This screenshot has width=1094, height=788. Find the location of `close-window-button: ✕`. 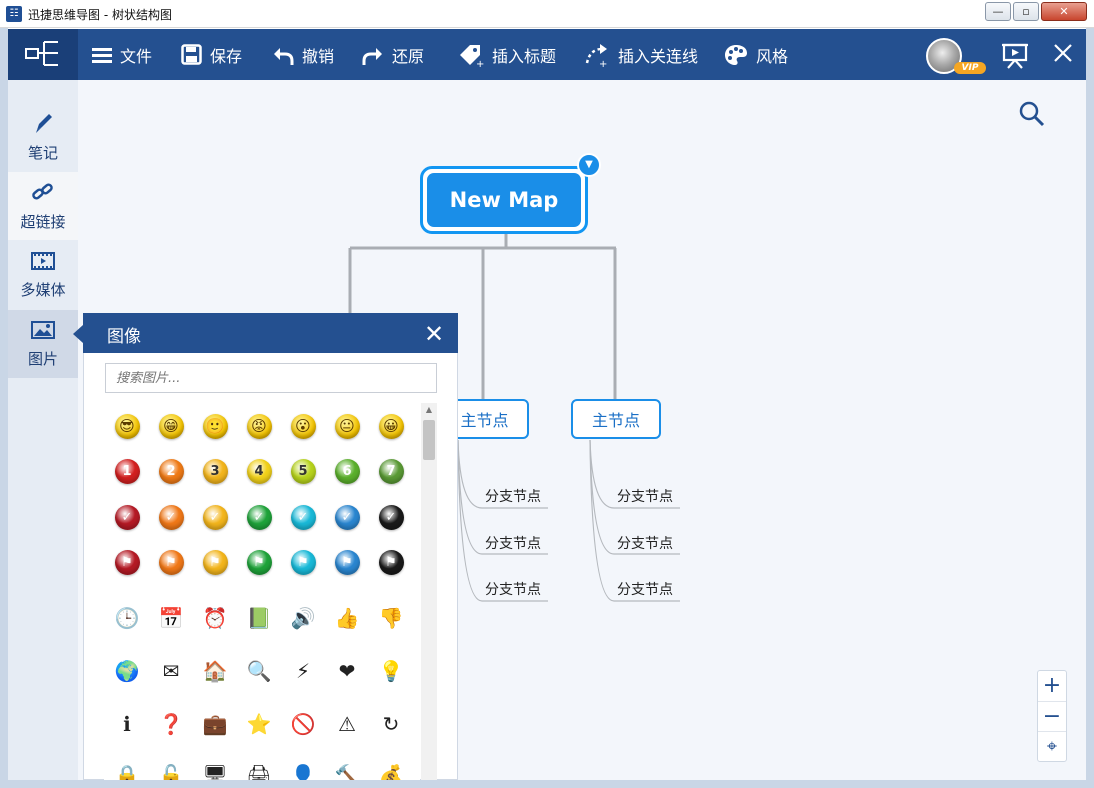

close-window-button: ✕ is located at coordinates (1064, 11).